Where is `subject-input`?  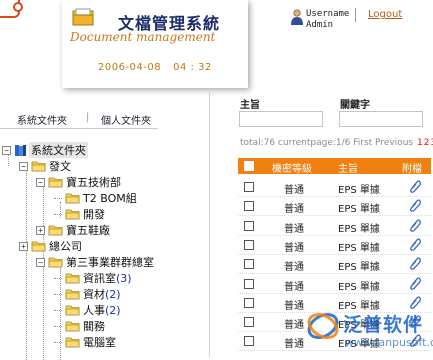
subject-input is located at coordinates (281, 119).